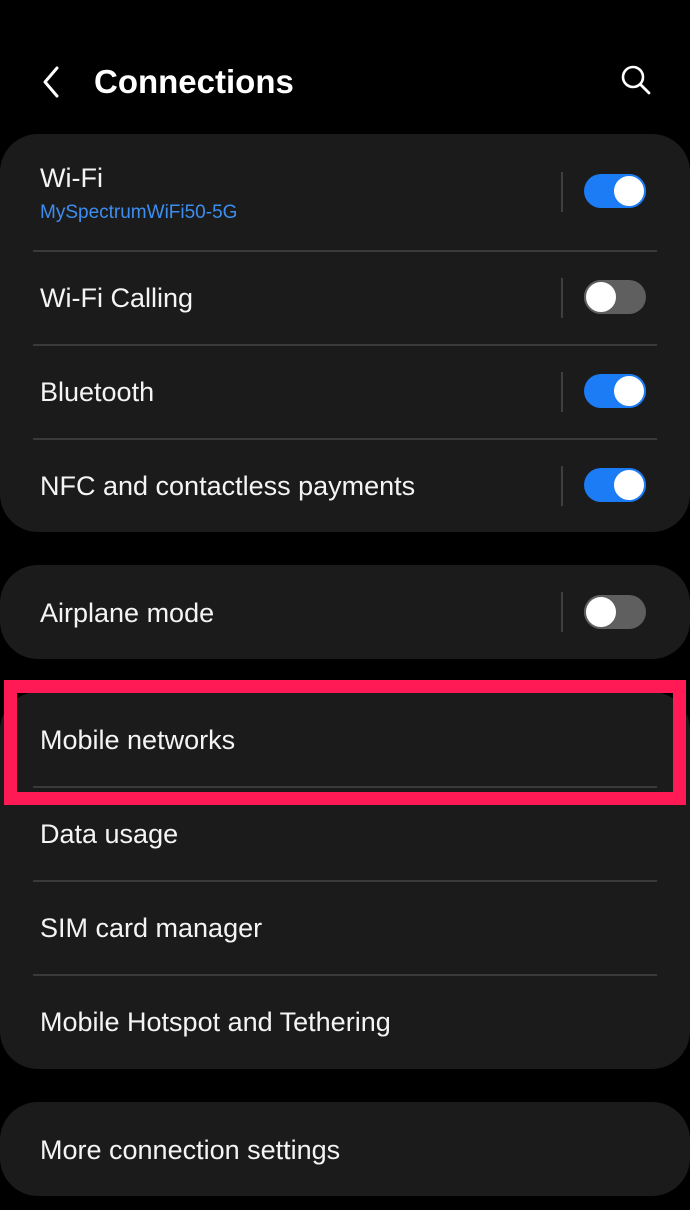 The image size is (690, 1210). I want to click on airplane-mode-row: Airplane mode, so click(345, 612).